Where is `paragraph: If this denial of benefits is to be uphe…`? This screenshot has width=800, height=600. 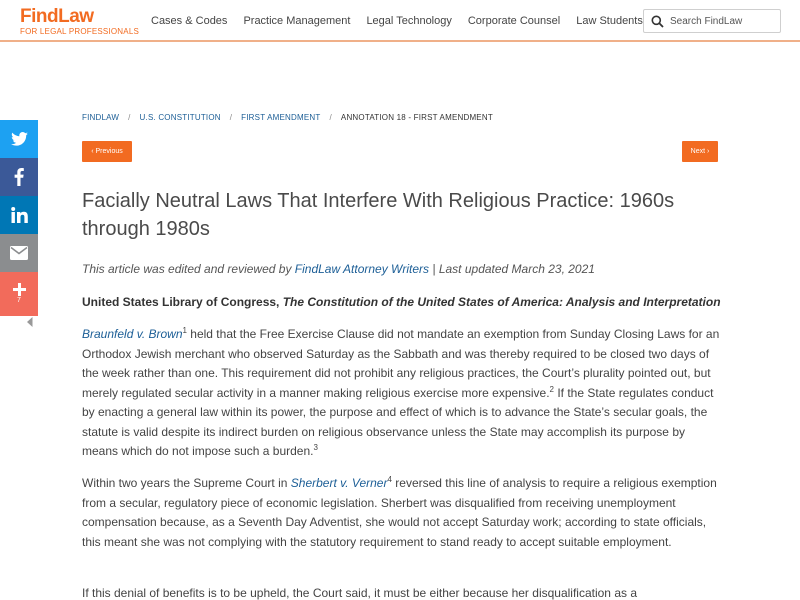 paragraph: If this denial of benefits is to be uphe… is located at coordinates (402, 592).